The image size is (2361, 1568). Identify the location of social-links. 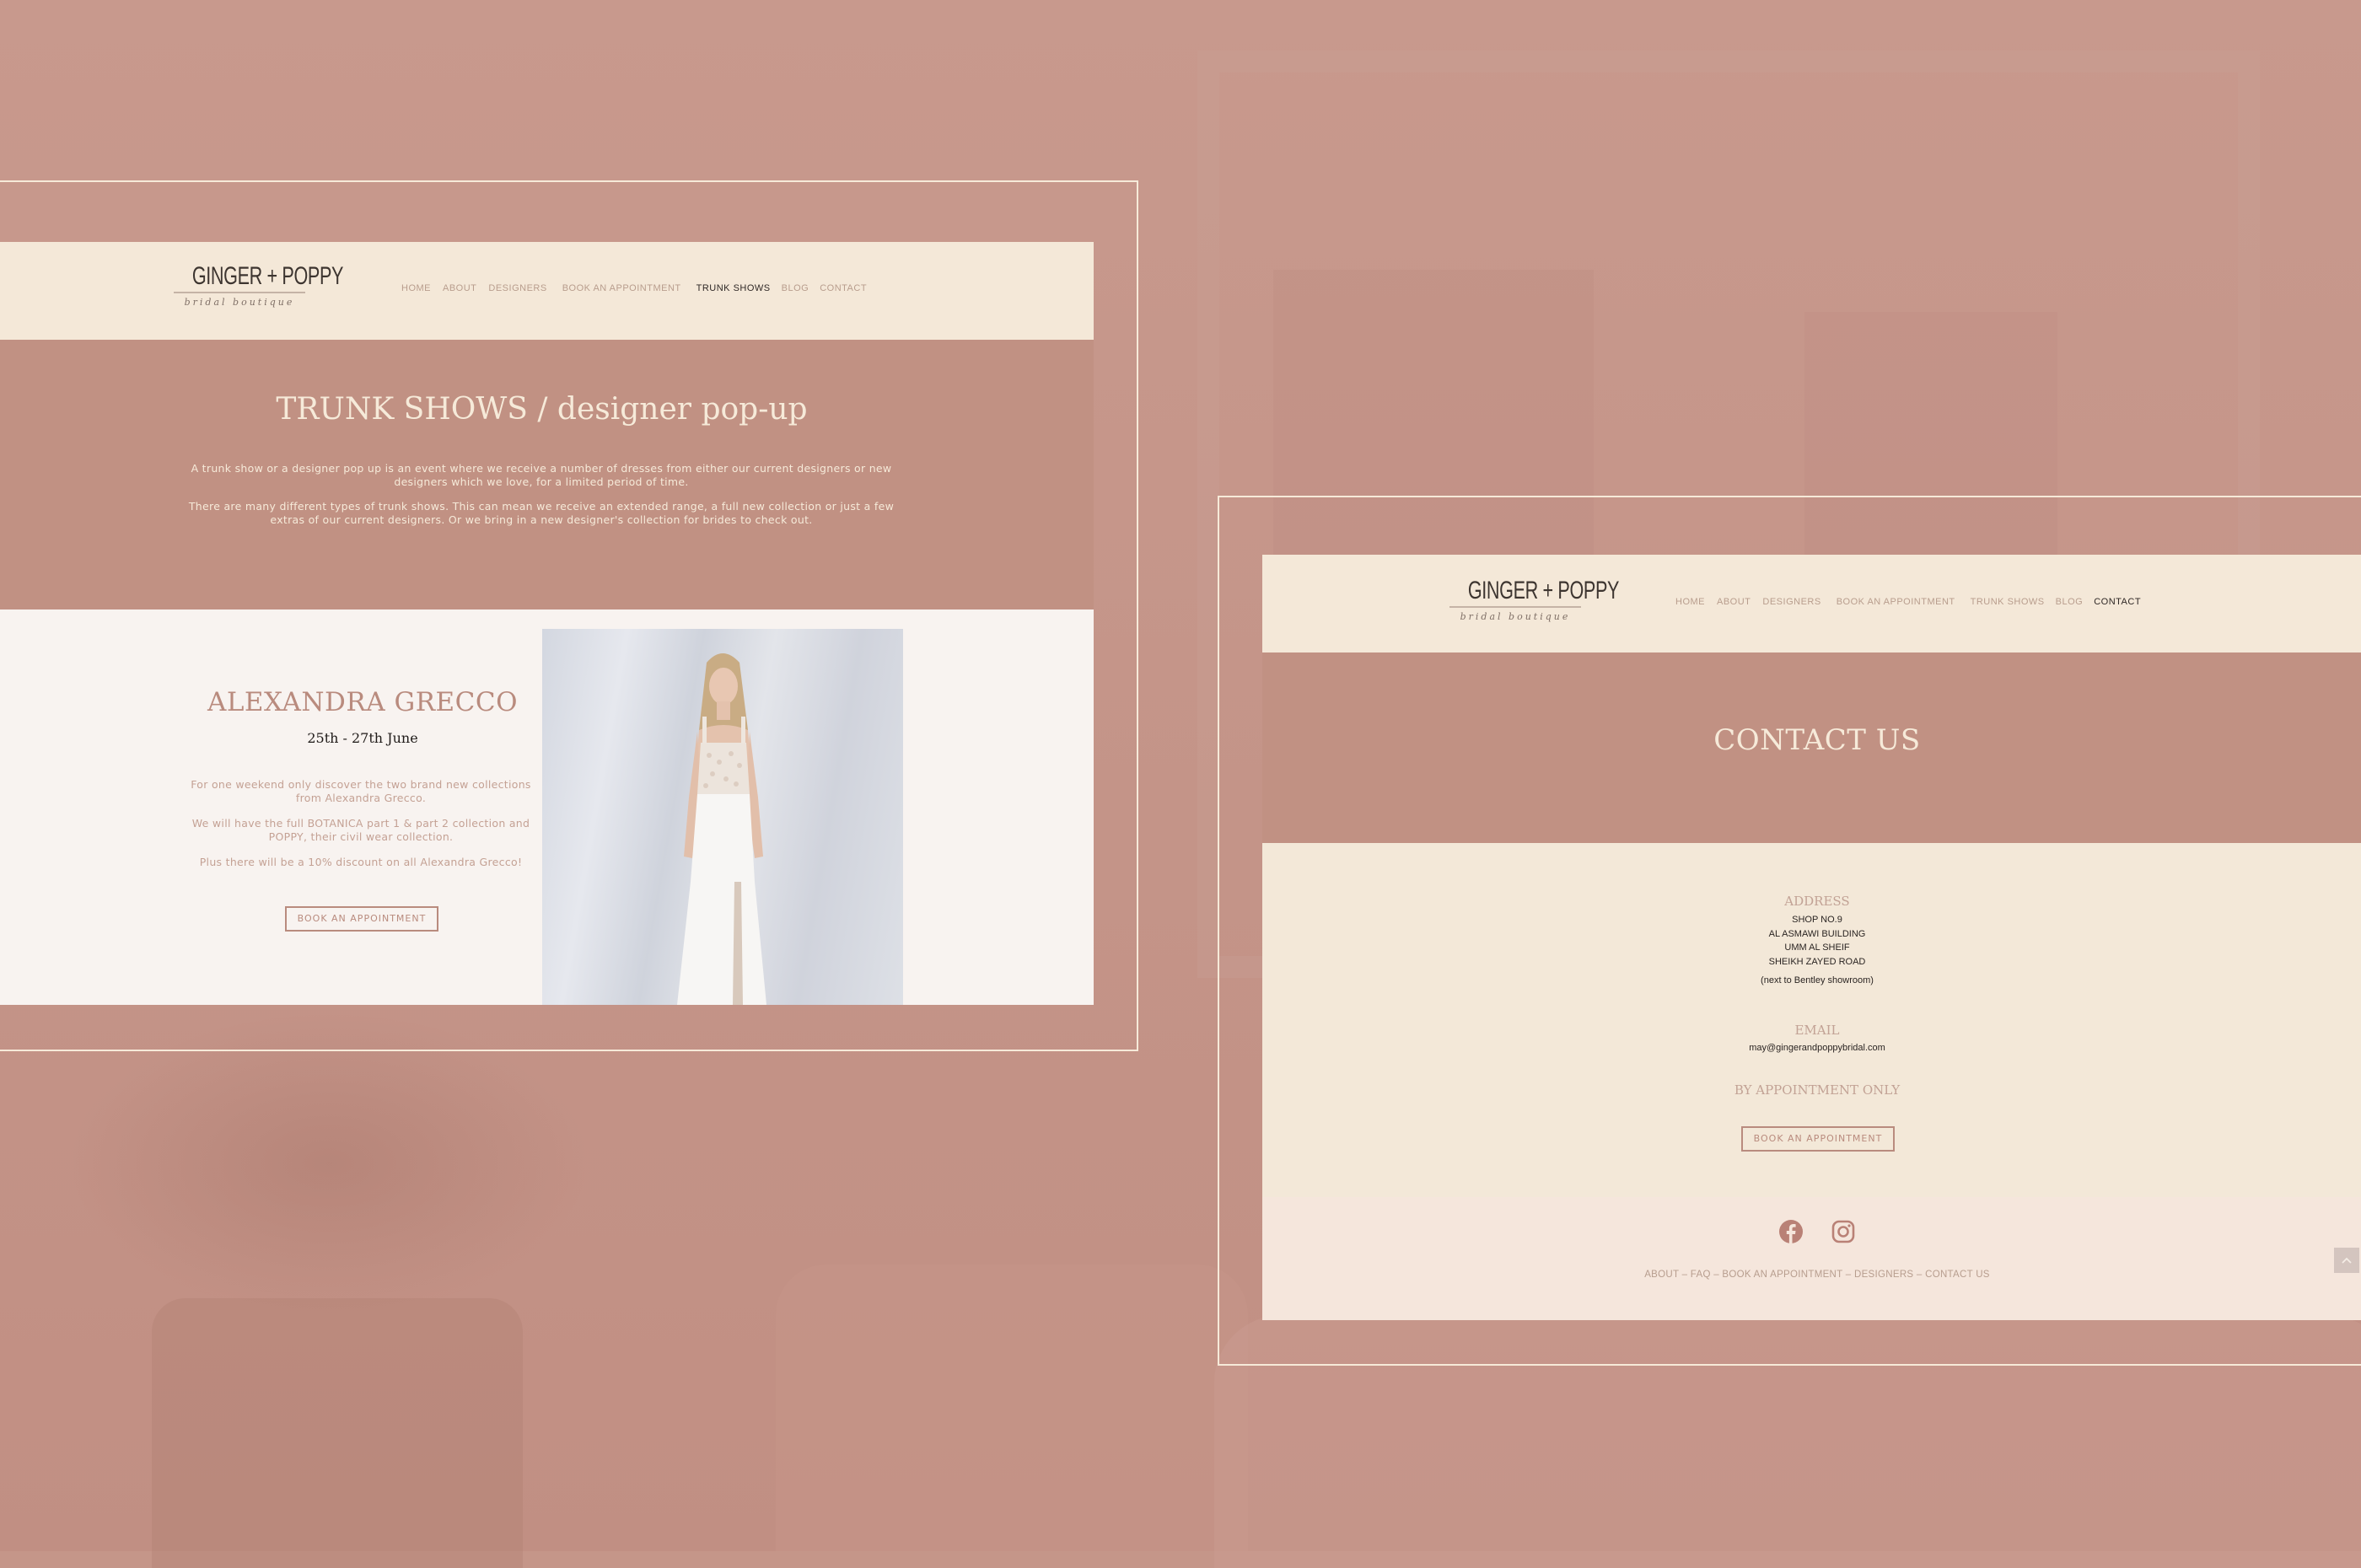
(1812, 1233).